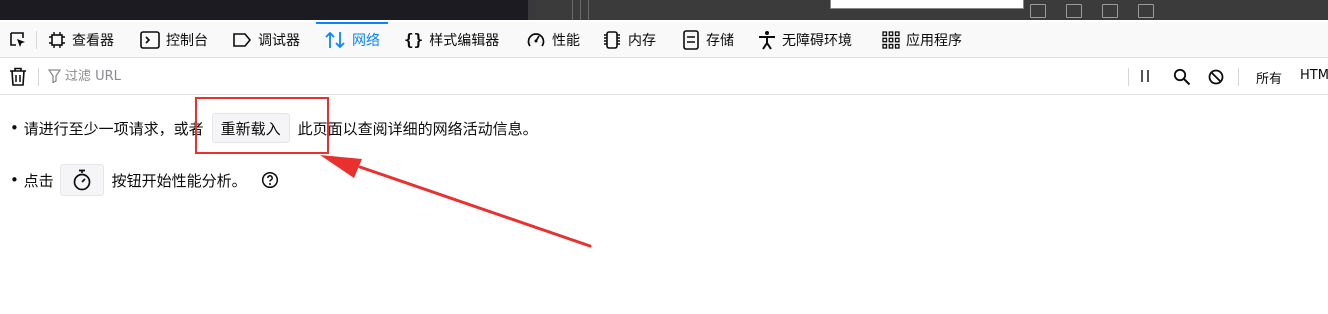  I want to click on notice-line-reload: • 请进行至少一项请求，或者 重新载入 此页面以查阅详细的网络活动信息。, so click(274, 128).